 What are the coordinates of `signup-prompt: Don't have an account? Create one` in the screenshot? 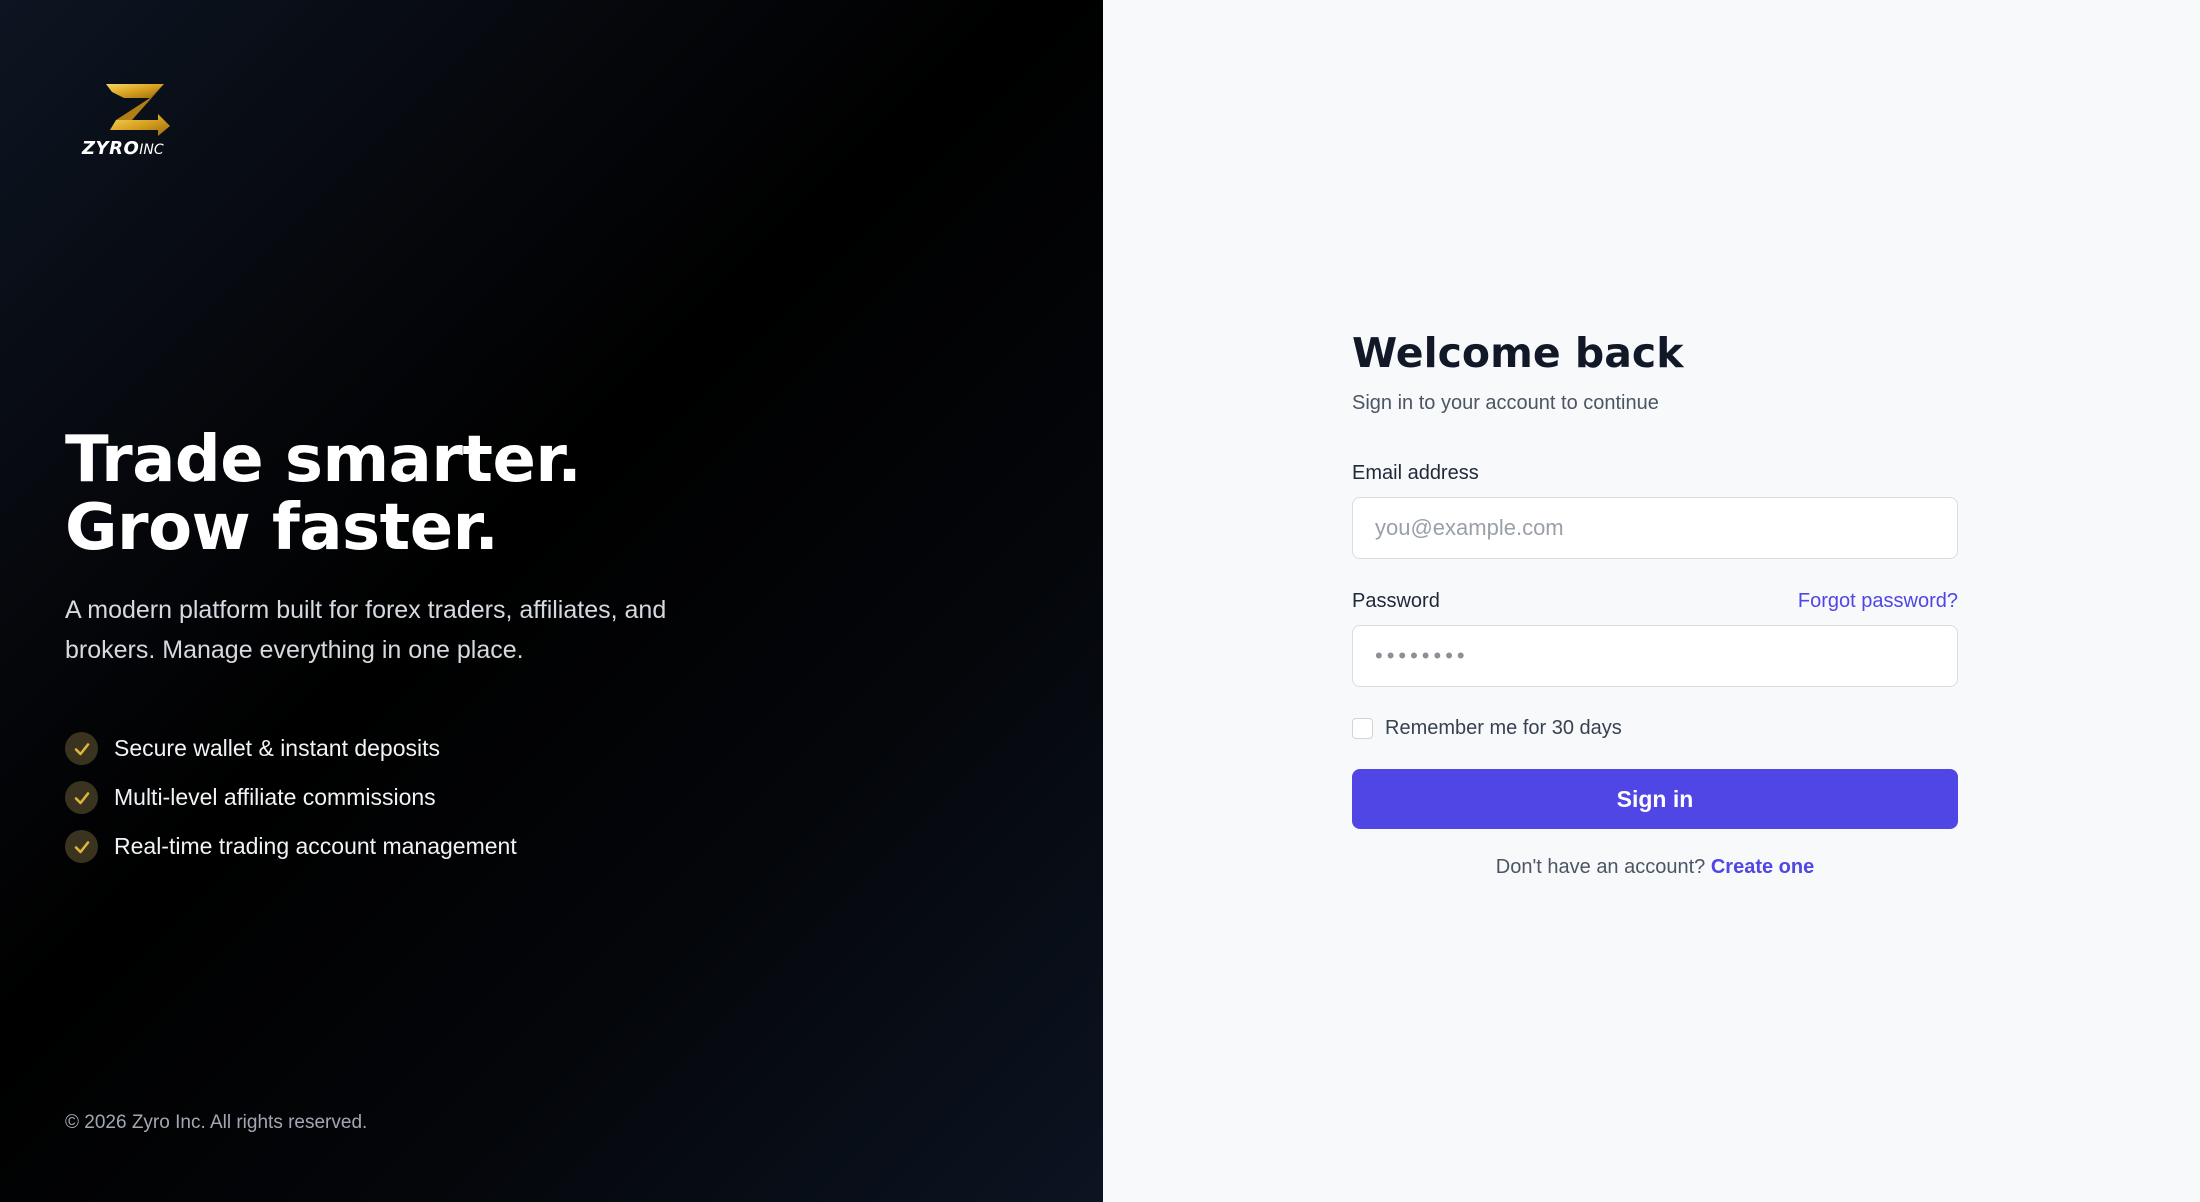 It's located at (1655, 867).